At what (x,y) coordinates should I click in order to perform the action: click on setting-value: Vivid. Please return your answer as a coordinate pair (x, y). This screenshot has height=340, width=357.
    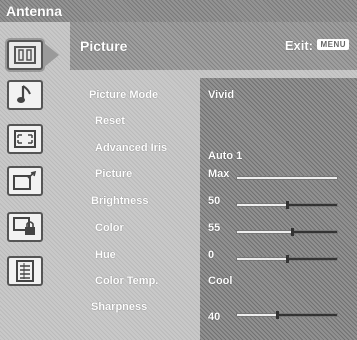
    Looking at the image, I should click on (221, 95).